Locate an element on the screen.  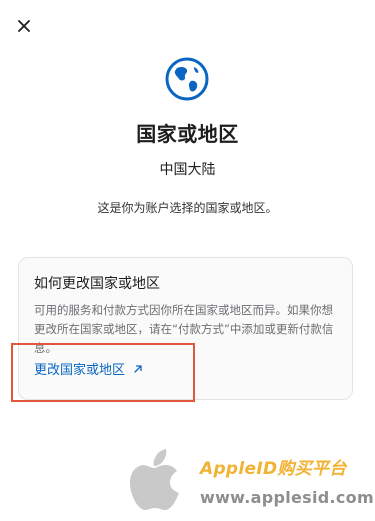
description-text: 这是你为账户选择的国家或地区。 is located at coordinates (187, 208).